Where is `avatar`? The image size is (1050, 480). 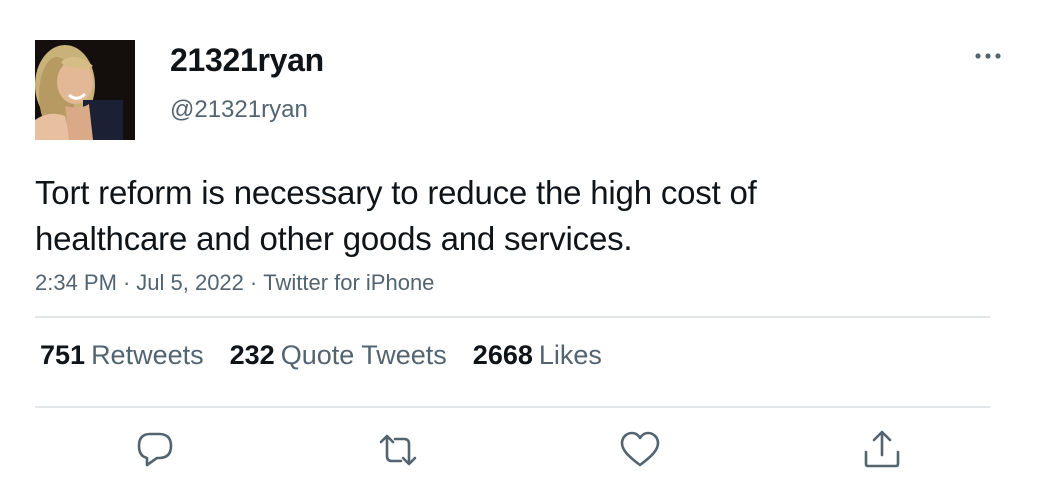 avatar is located at coordinates (85, 90).